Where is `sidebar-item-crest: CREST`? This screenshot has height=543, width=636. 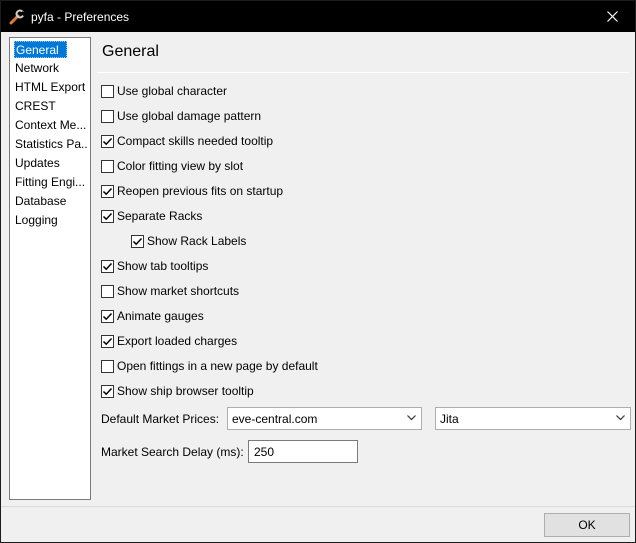
sidebar-item-crest: CREST is located at coordinates (51, 106).